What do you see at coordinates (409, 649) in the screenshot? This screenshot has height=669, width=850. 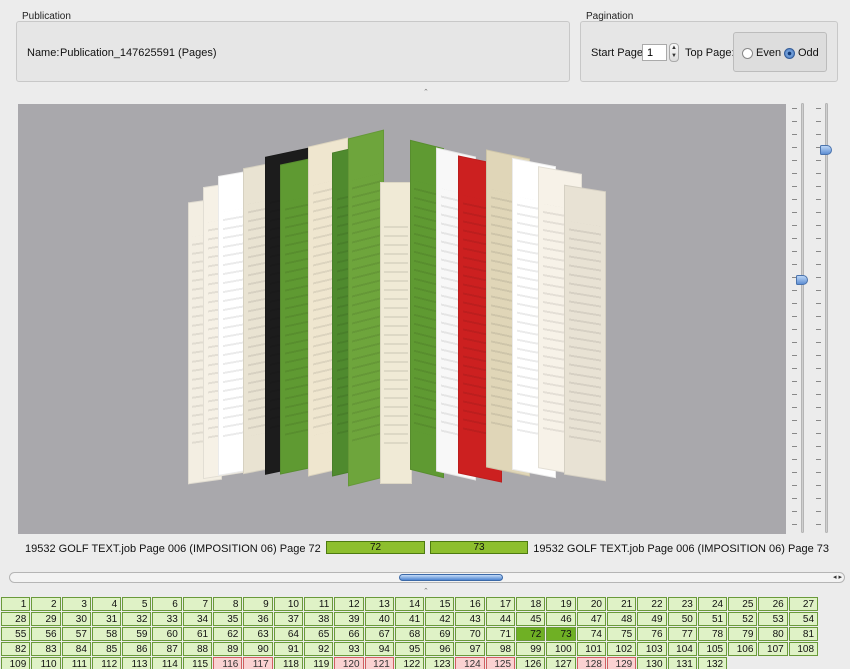 I see `page-cell: 95` at bounding box center [409, 649].